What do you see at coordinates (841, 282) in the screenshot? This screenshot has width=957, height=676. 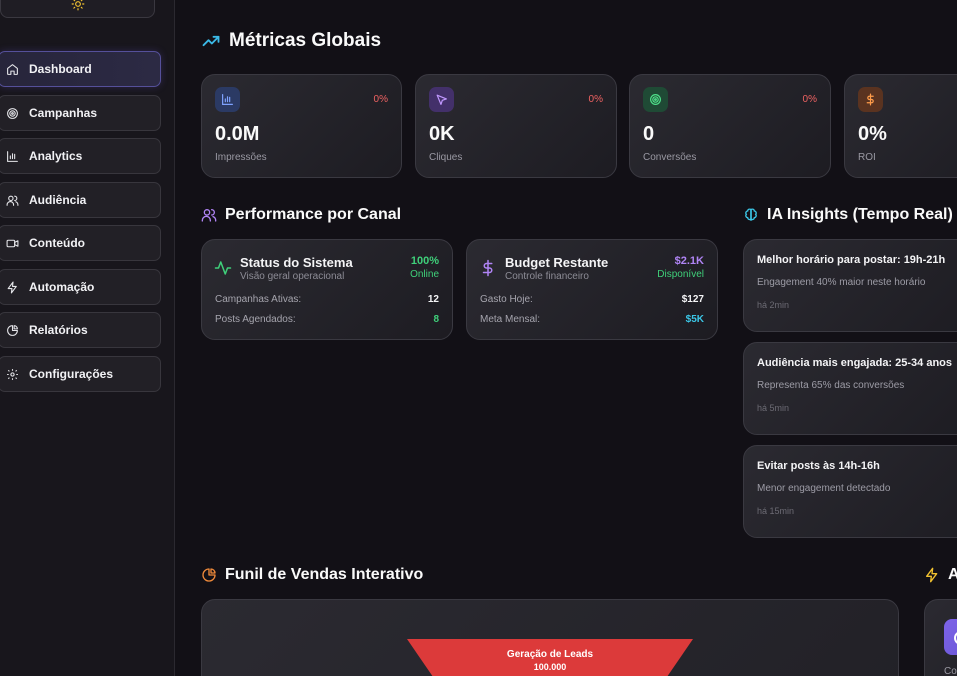 I see `insight-desc: Engagement 40% maior neste horário` at bounding box center [841, 282].